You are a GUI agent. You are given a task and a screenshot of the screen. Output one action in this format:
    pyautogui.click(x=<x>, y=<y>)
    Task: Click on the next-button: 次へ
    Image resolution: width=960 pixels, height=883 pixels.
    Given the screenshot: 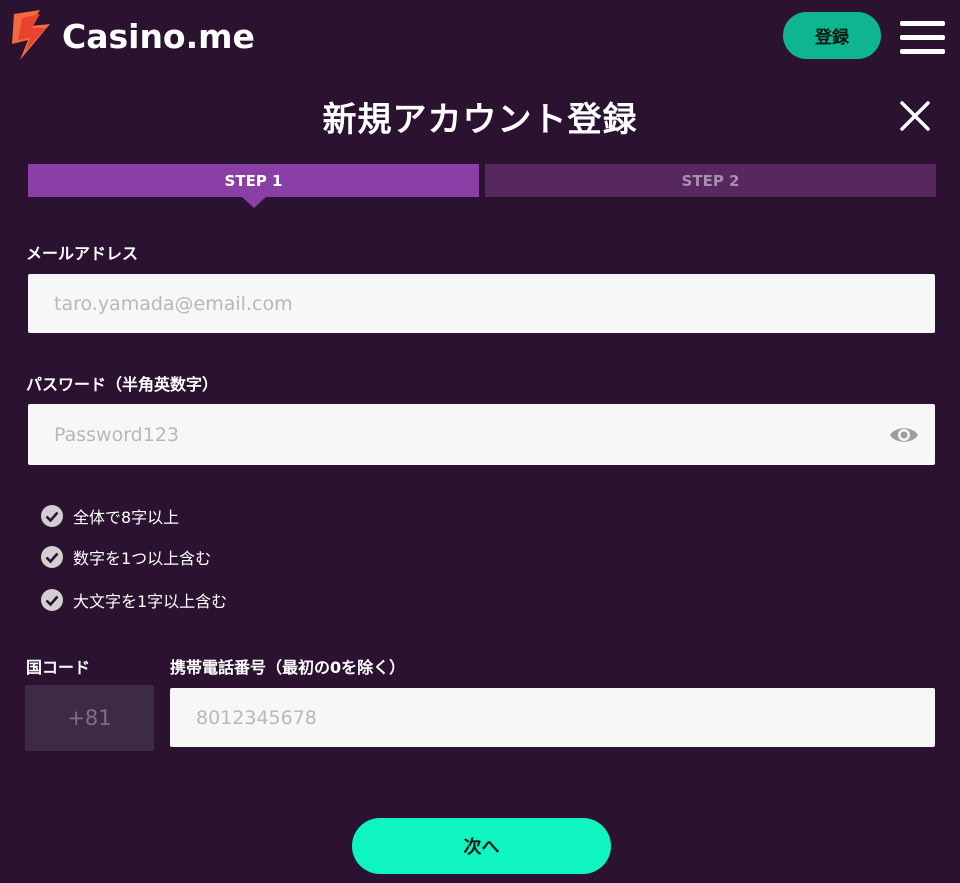 What is the action you would take?
    pyautogui.click(x=481, y=846)
    